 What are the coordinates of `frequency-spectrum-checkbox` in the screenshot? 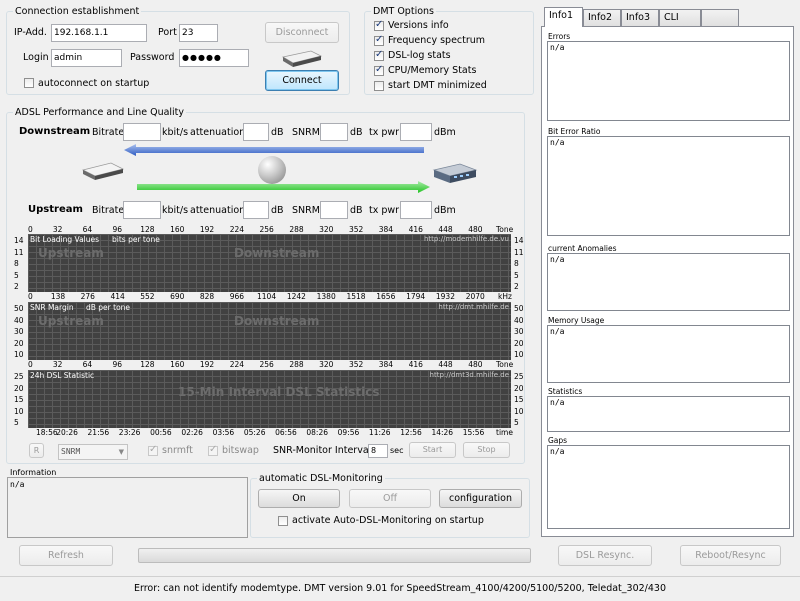 It's located at (379, 40).